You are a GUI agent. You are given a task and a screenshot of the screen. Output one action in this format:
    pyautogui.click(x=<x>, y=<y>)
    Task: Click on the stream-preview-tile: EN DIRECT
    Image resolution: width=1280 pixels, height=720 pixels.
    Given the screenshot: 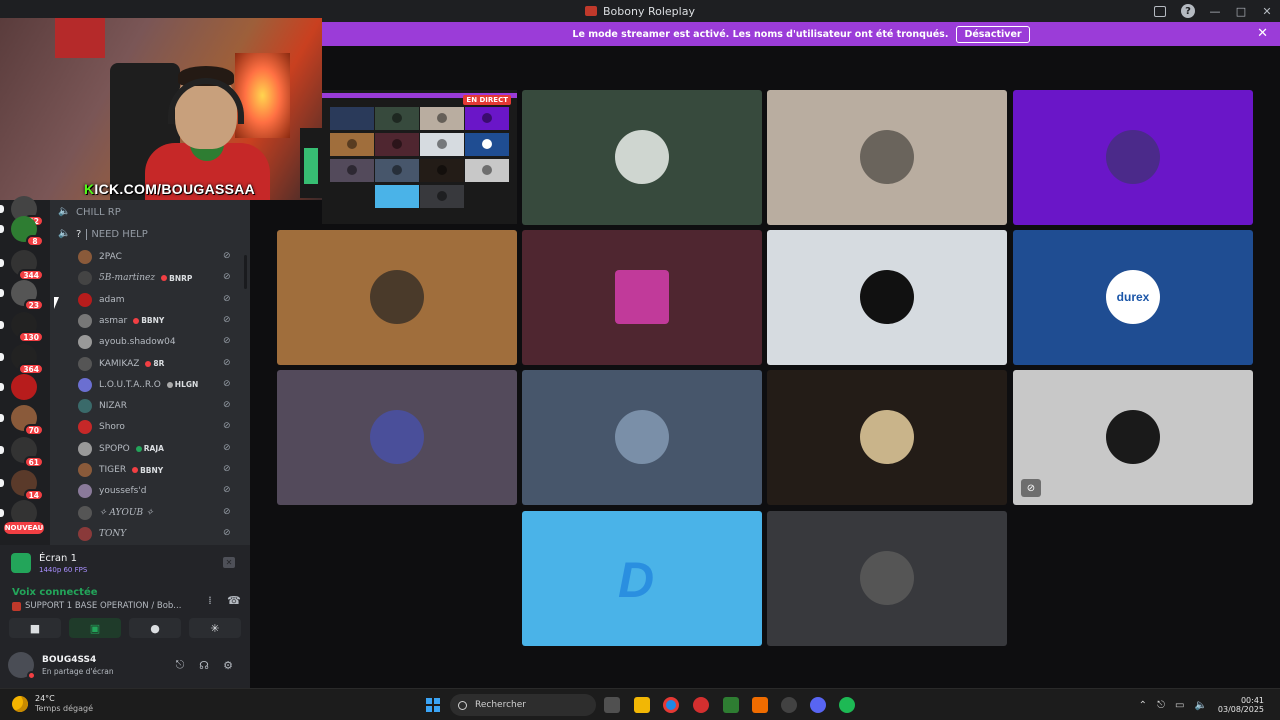 What is the action you would take?
    pyautogui.click(x=419, y=157)
    